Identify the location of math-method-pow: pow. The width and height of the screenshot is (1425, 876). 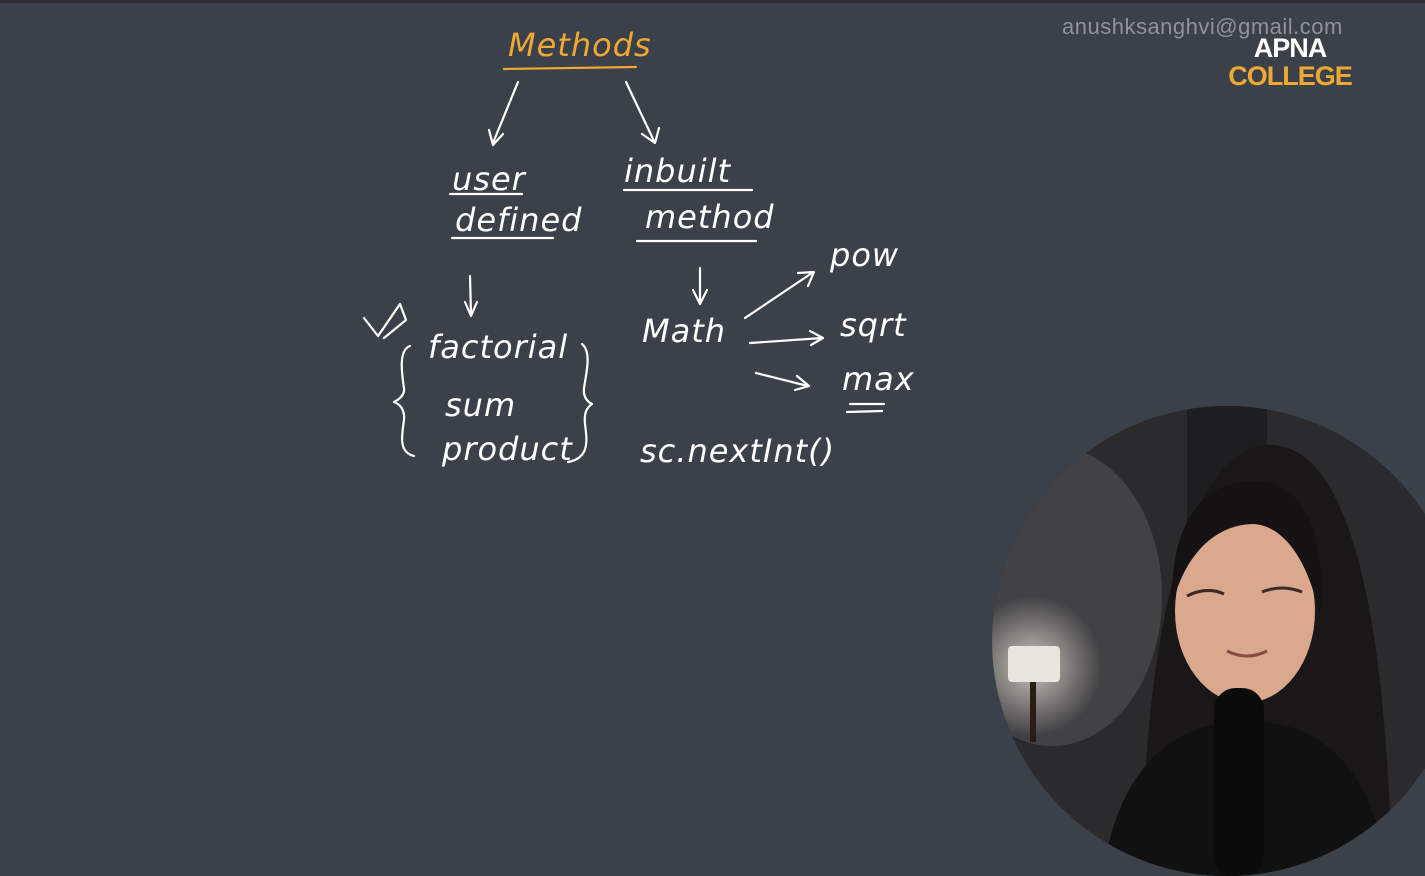
(864, 255).